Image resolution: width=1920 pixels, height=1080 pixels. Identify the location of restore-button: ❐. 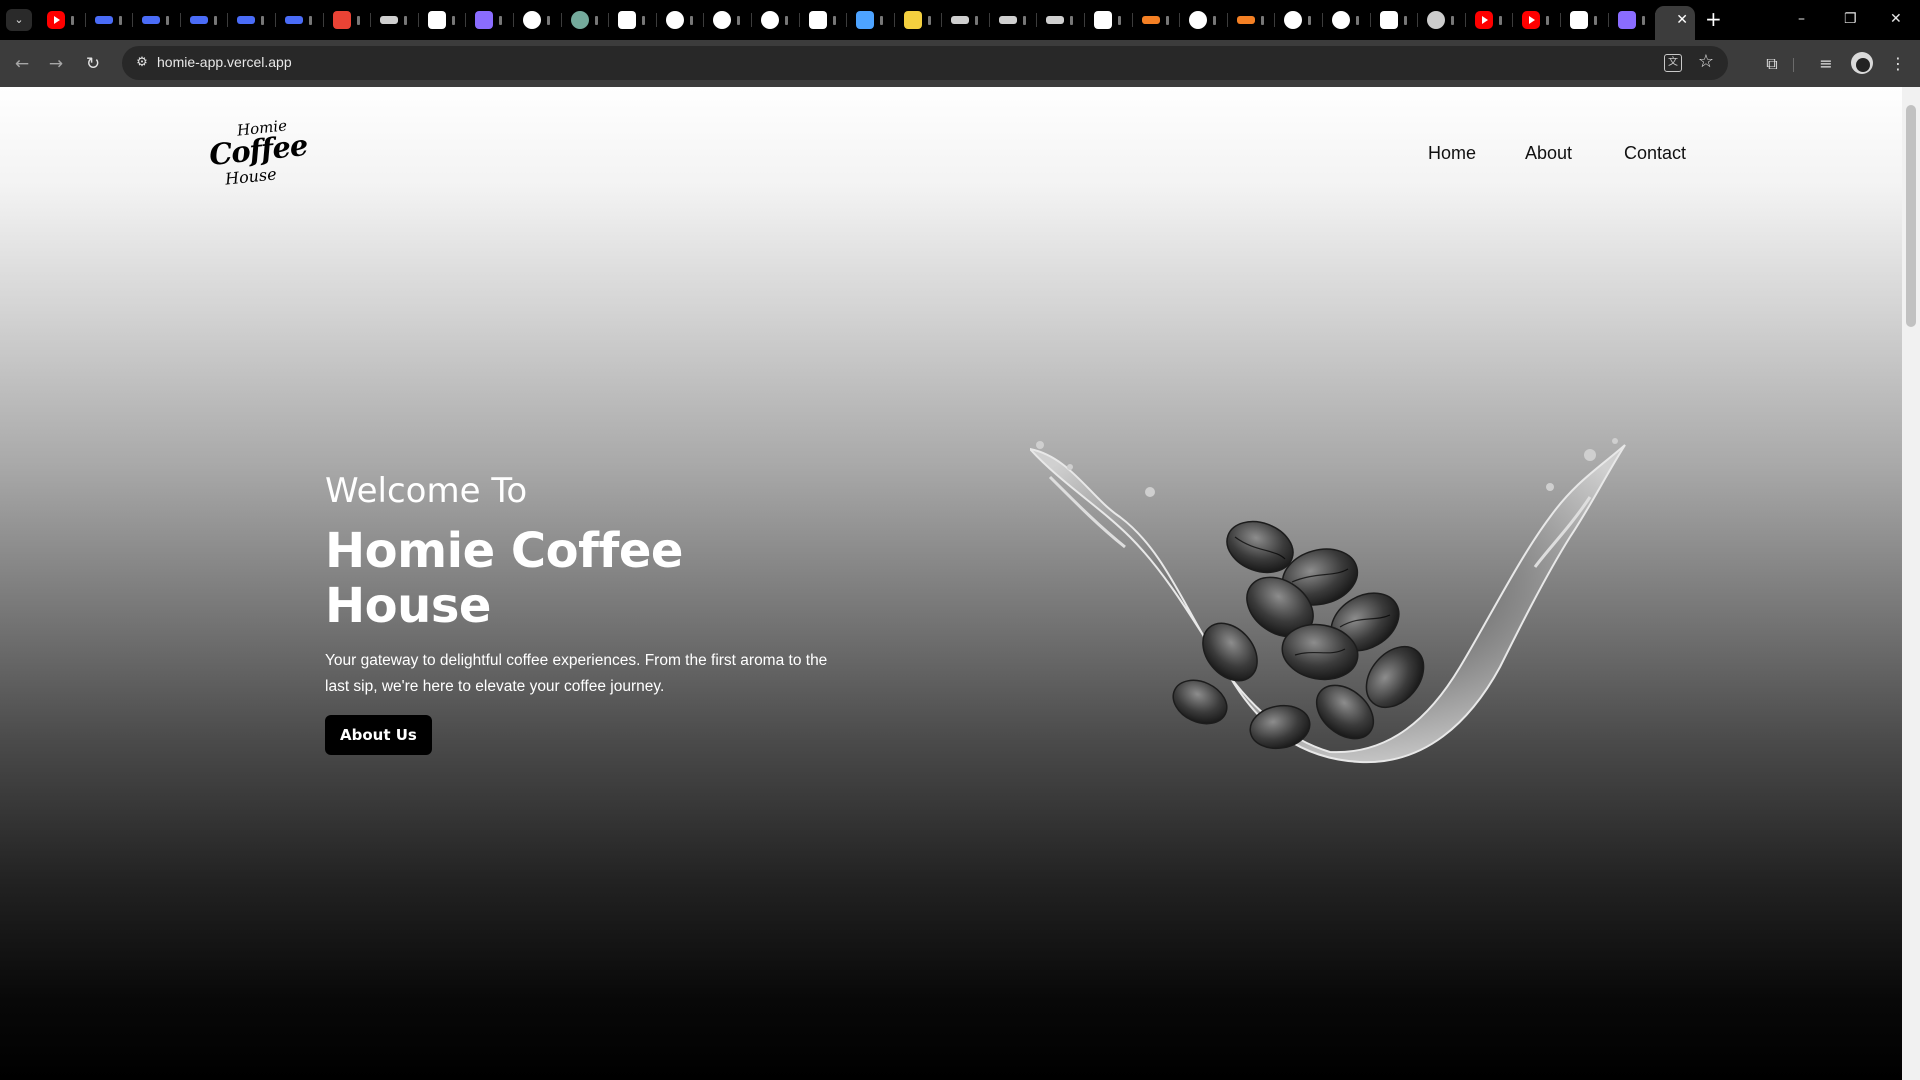
(1850, 19).